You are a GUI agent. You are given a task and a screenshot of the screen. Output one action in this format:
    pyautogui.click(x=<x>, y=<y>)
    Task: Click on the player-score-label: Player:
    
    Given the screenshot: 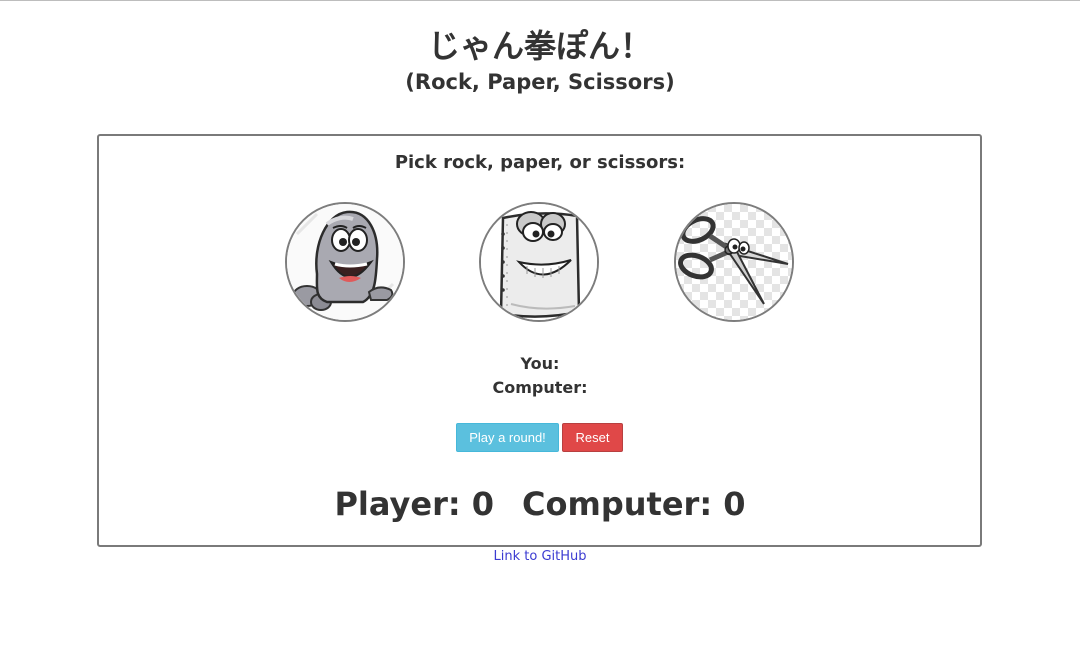 What is the action you would take?
    pyautogui.click(x=397, y=504)
    